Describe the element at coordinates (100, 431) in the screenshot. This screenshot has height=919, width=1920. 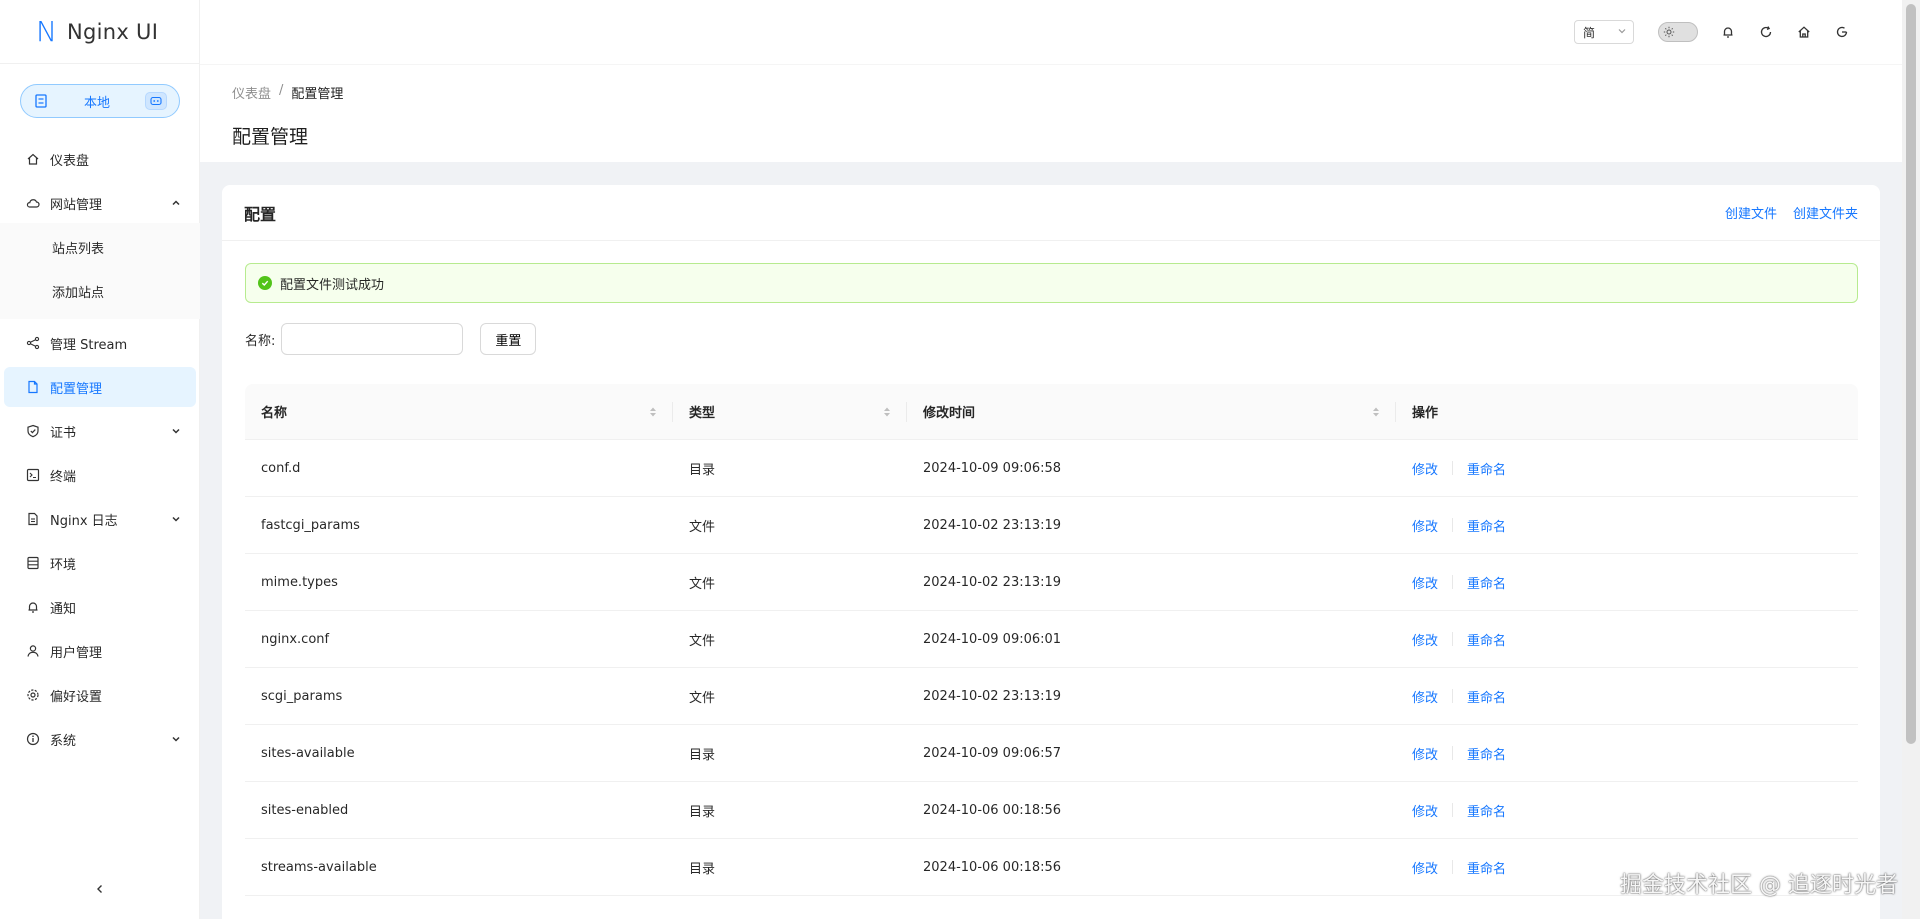
I see `sidebar-item-certificates: 证书` at that location.